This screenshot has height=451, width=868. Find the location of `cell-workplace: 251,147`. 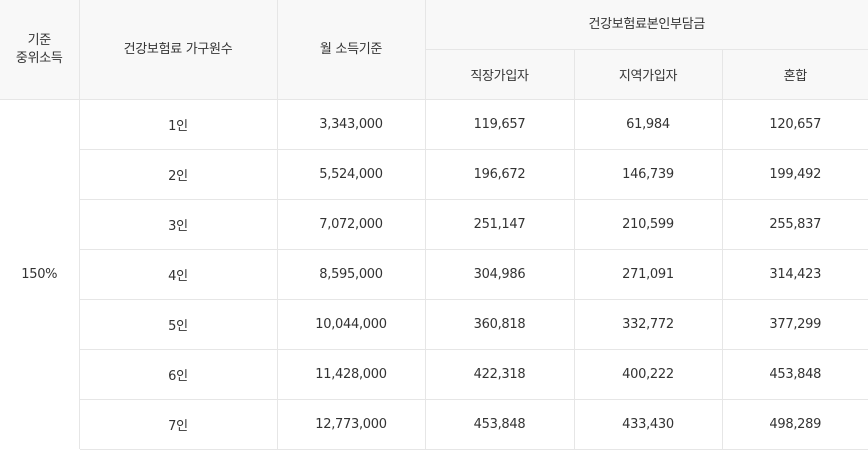

cell-workplace: 251,147 is located at coordinates (499, 224).